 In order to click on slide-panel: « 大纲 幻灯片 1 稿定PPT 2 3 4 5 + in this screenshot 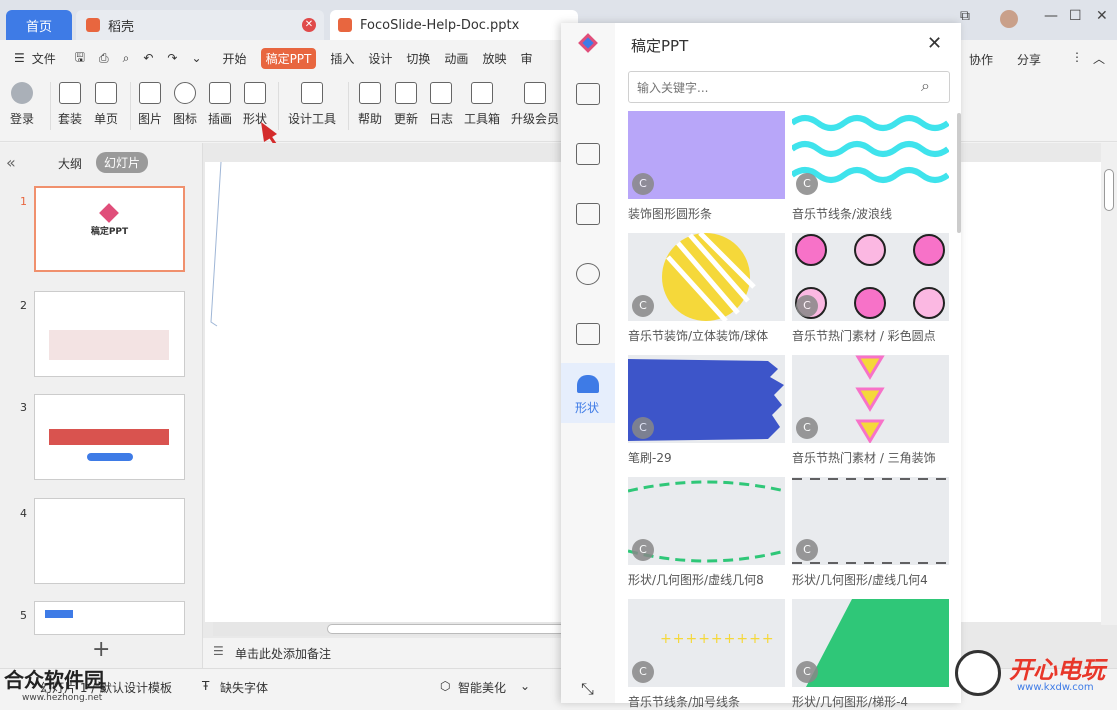, I will do `click(101, 405)`.